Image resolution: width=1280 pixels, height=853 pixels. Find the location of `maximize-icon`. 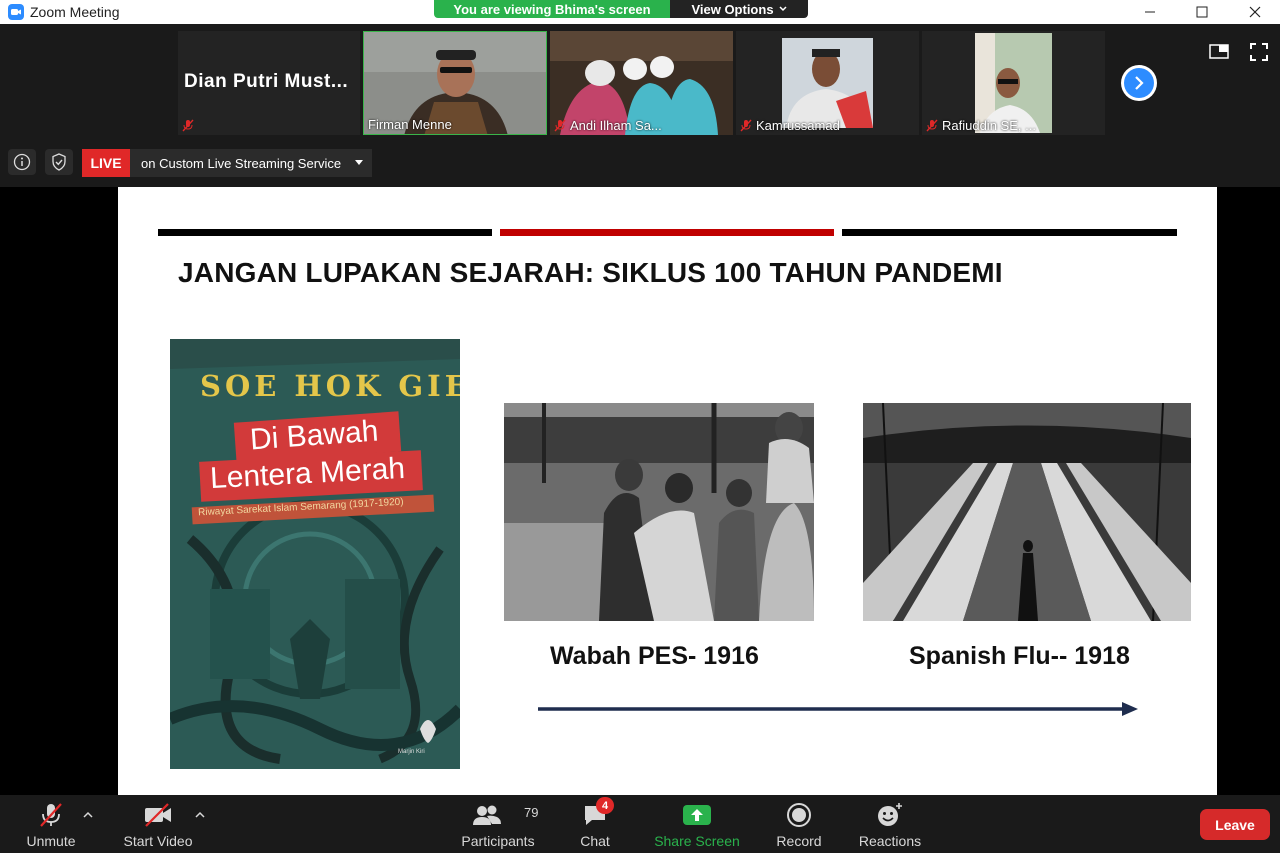

maximize-icon is located at coordinates (1202, 12).